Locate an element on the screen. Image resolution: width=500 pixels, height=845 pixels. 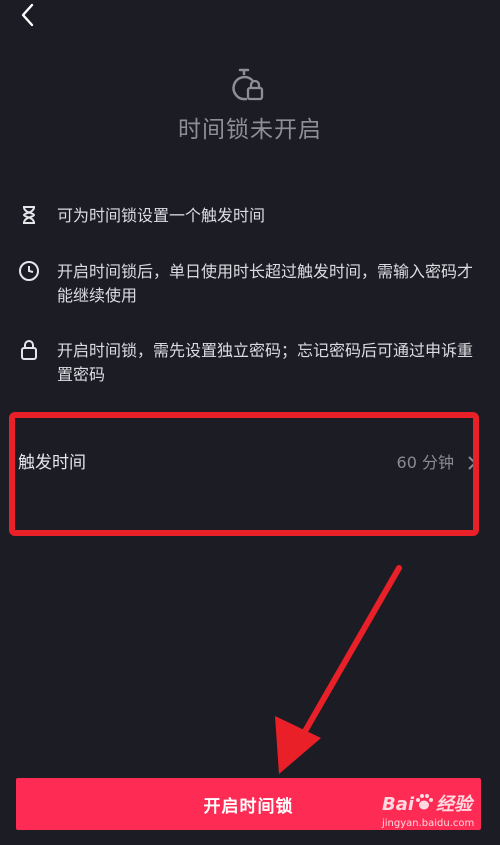
back-button is located at coordinates (28, 18).